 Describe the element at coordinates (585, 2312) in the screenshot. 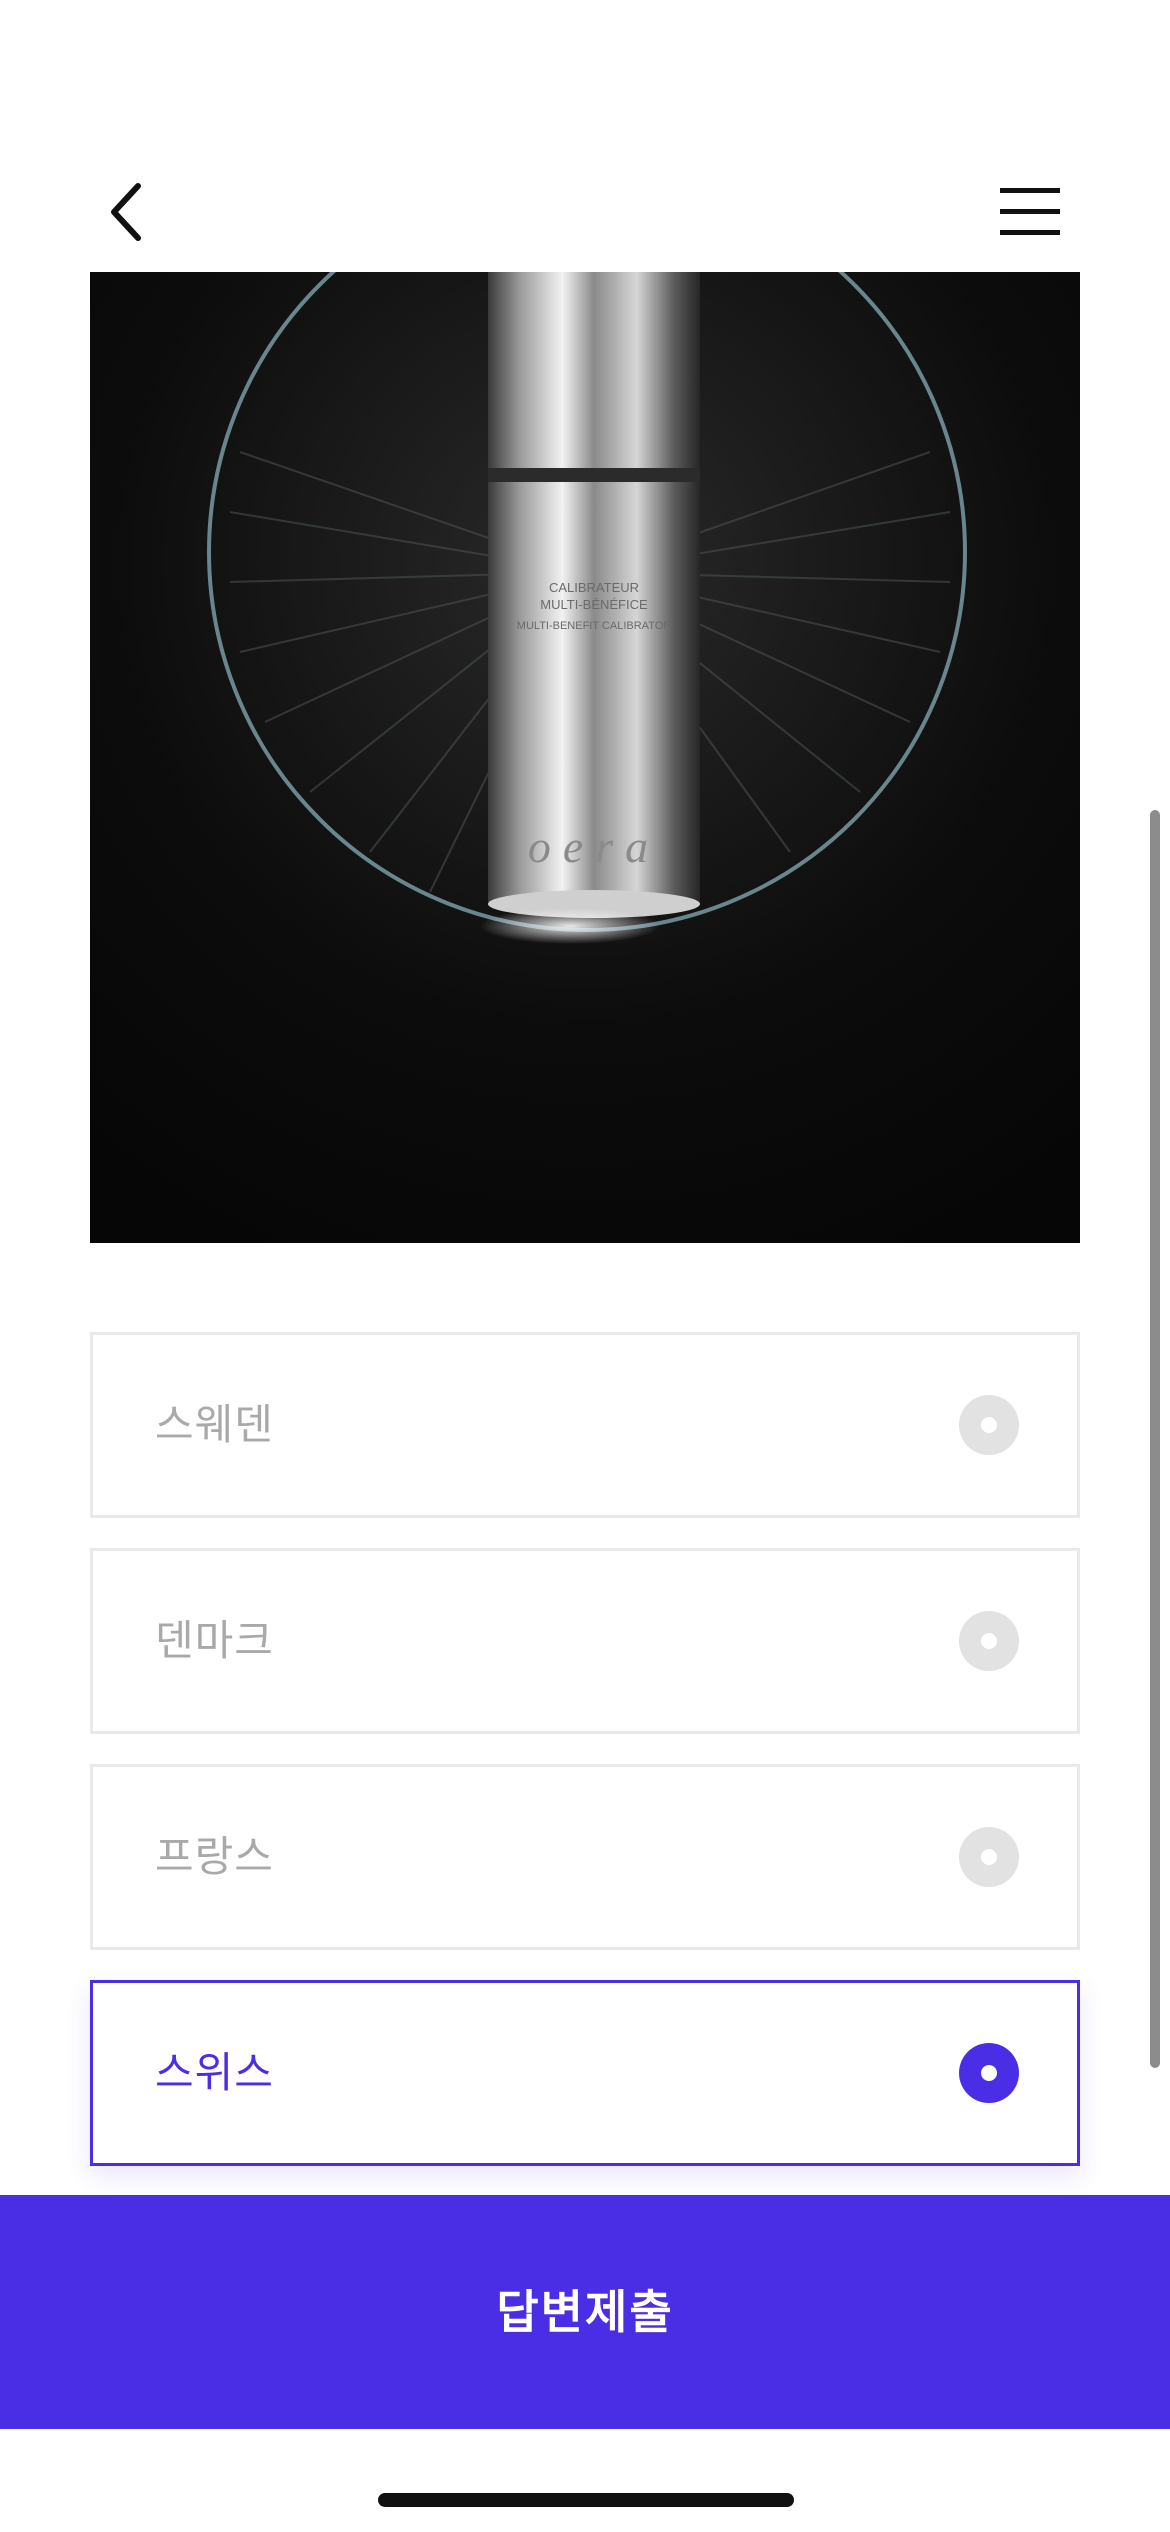

I see `submit-answer-button: 답변제출` at that location.